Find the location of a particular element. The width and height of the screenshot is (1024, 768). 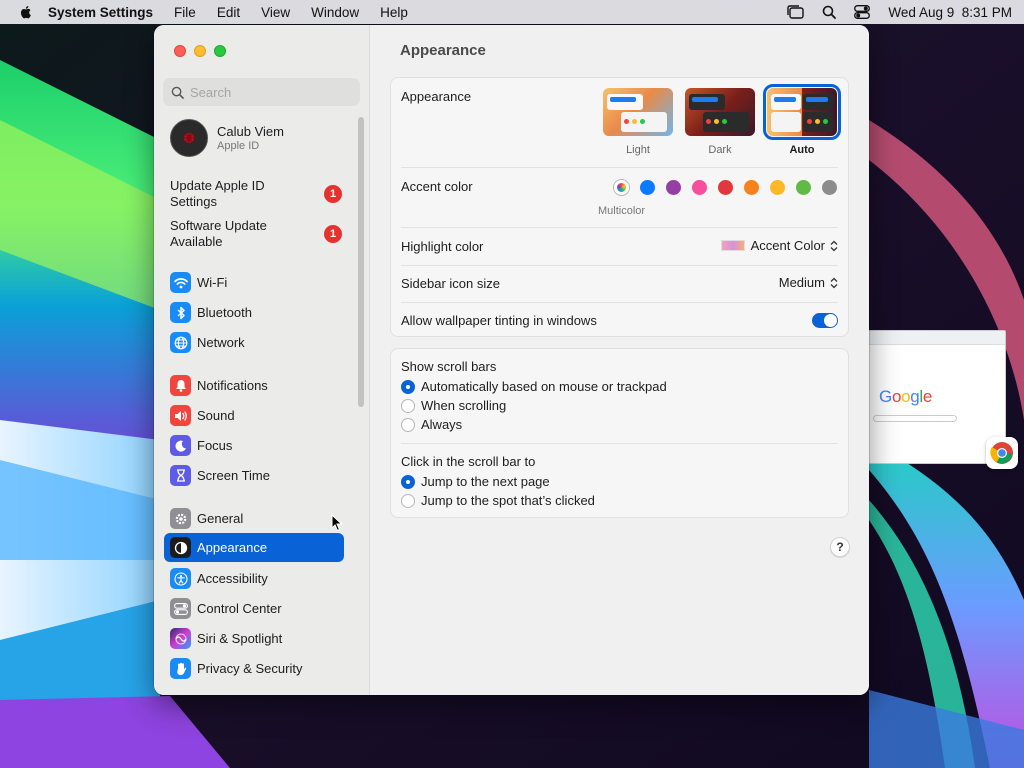

sidebar-item-sound: Sound is located at coordinates (254, 415).